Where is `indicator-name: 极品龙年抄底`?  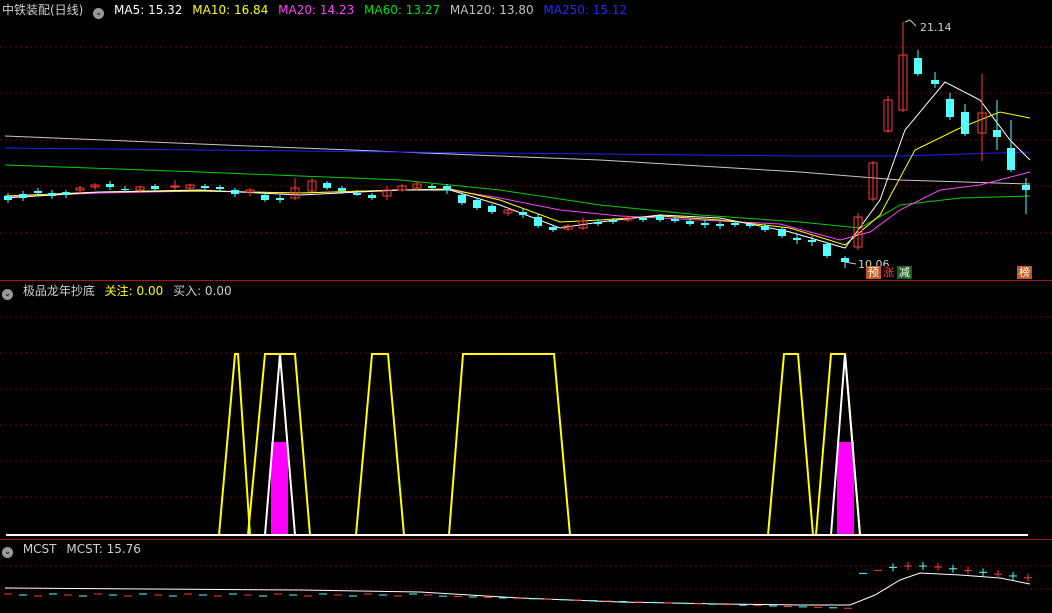 indicator-name: 极品龙年抄底 is located at coordinates (58, 291).